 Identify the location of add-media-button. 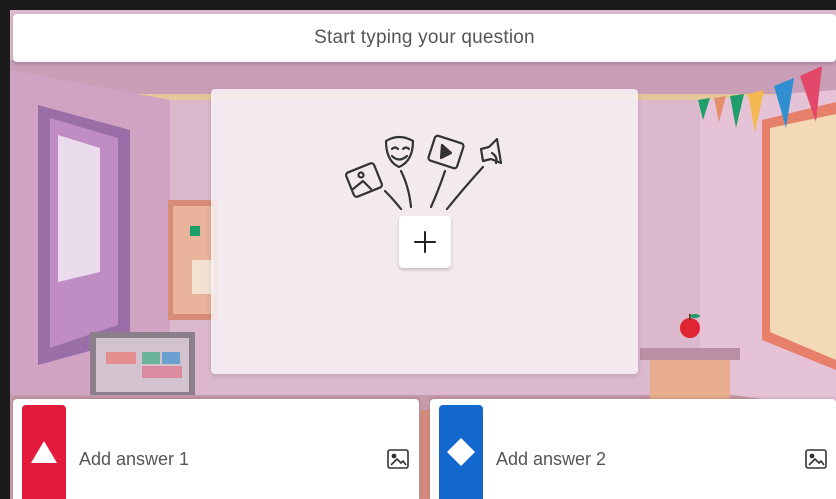
(425, 242).